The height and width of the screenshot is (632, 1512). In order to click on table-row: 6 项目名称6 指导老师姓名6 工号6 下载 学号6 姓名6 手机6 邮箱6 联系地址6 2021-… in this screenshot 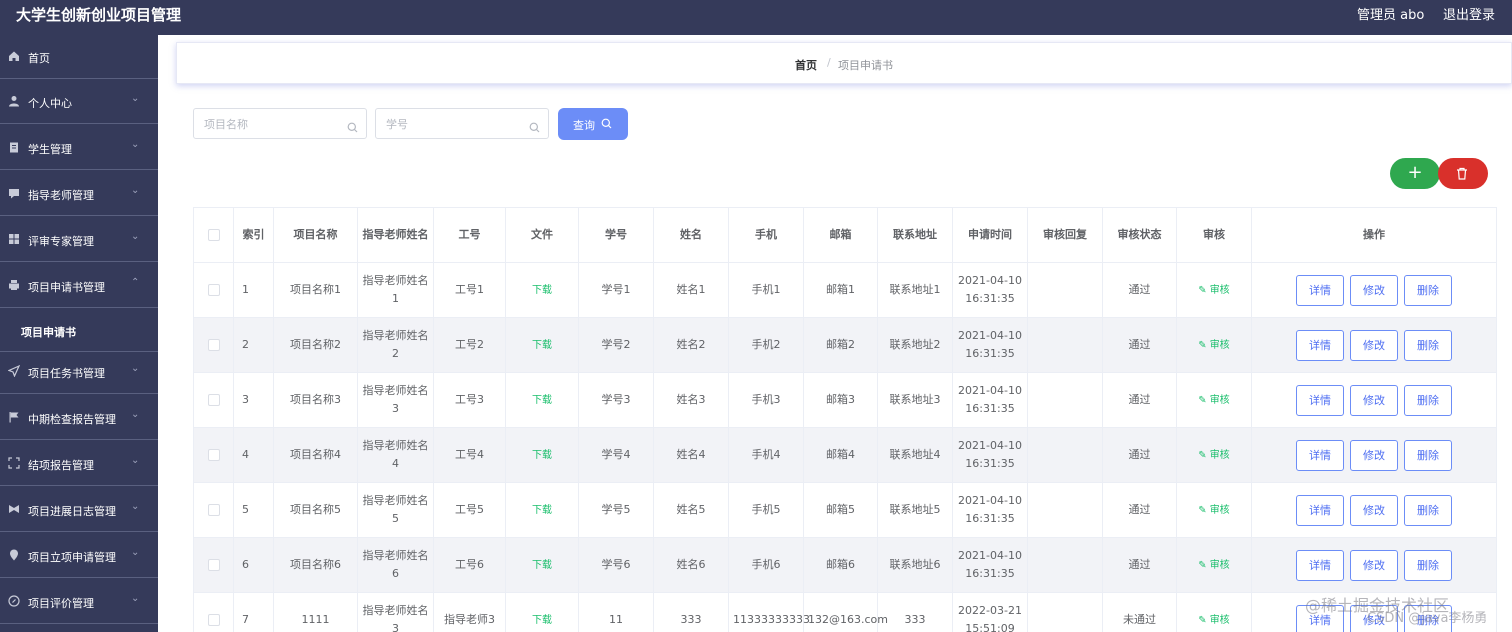, I will do `click(845, 565)`.